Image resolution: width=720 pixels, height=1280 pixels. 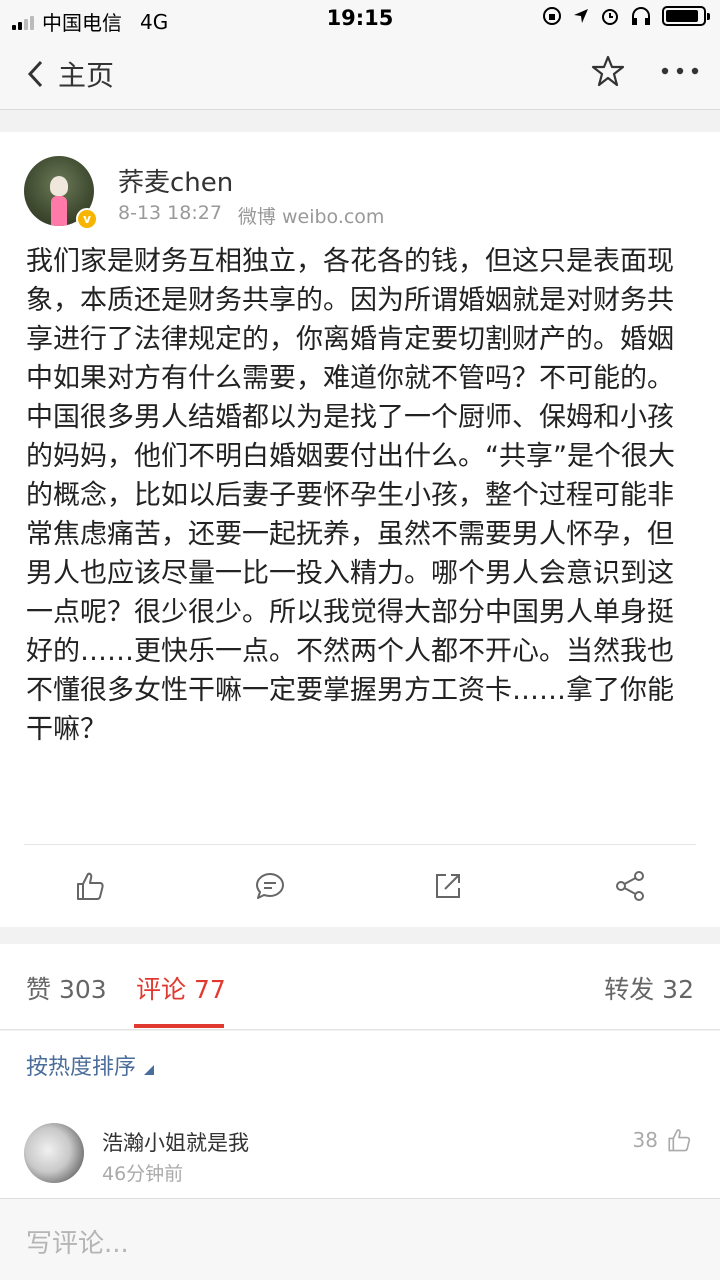 I want to click on nav-bar: 主页, so click(x=360, y=74).